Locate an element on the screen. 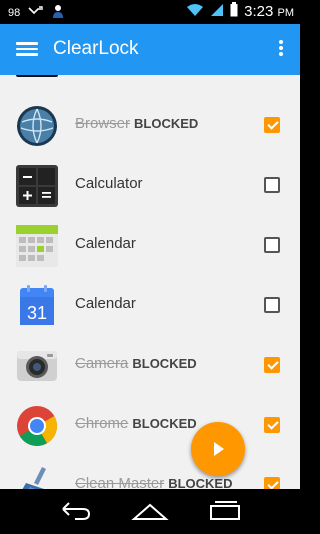 This screenshot has width=320, height=534. app-name: Clean Master is located at coordinates (120, 482).